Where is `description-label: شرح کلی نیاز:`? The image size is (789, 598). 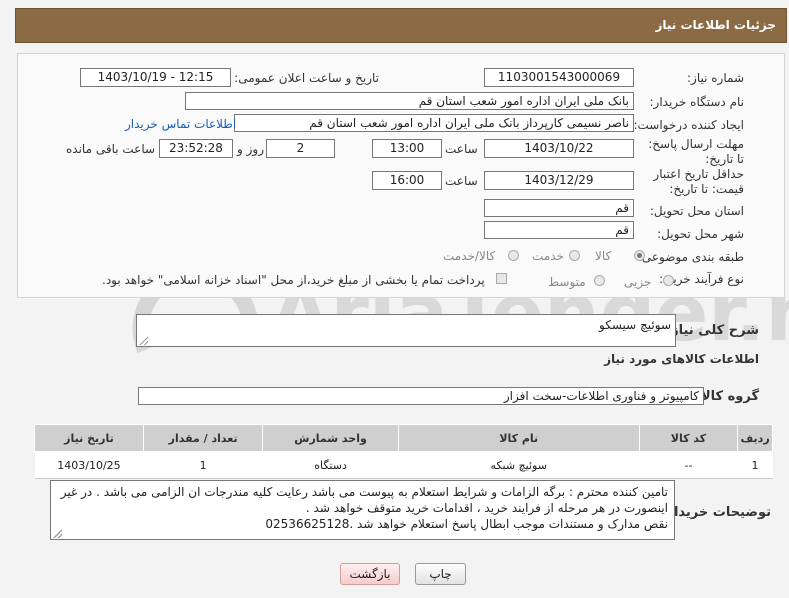 description-label: شرح کلی نیاز: is located at coordinates (712, 330).